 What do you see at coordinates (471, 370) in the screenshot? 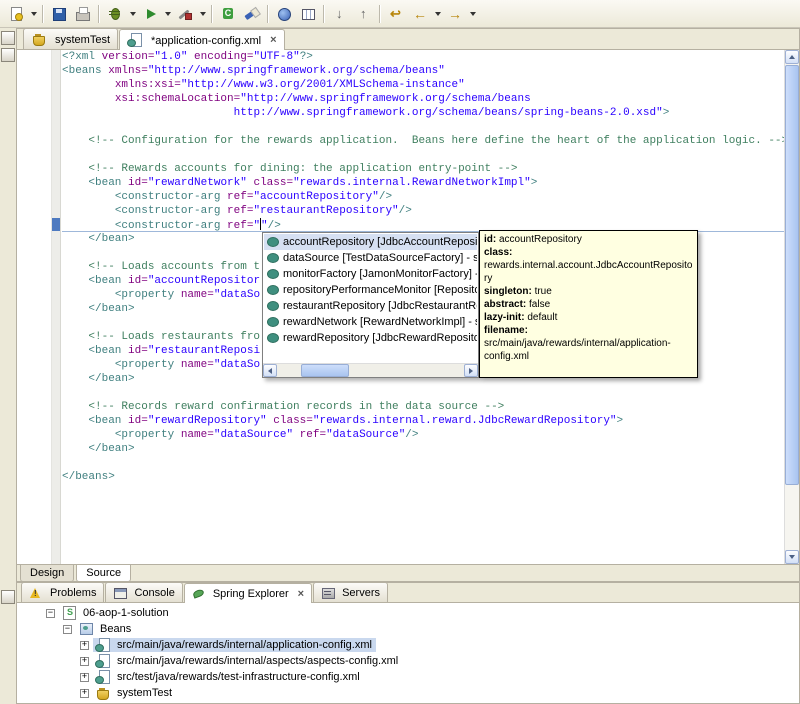
I see `assist-scroll-right-button` at bounding box center [471, 370].